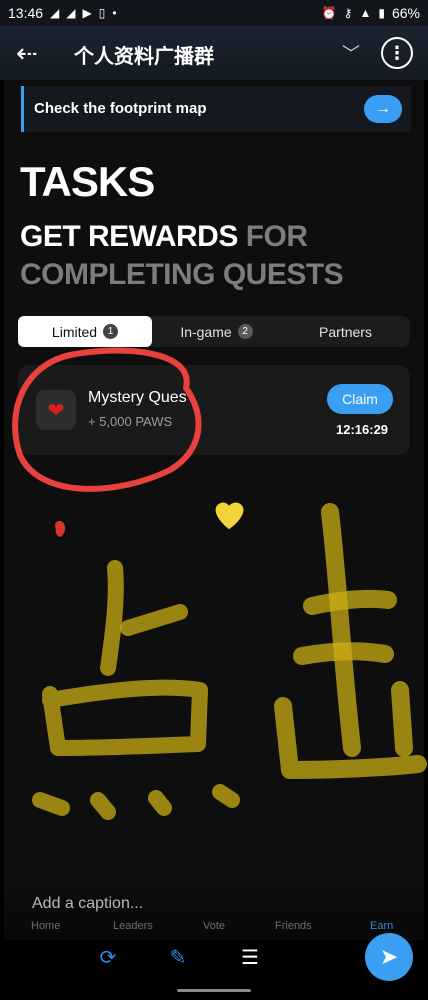 The width and height of the screenshot is (428, 1000). I want to click on tab-label: Limited, so click(74, 331).